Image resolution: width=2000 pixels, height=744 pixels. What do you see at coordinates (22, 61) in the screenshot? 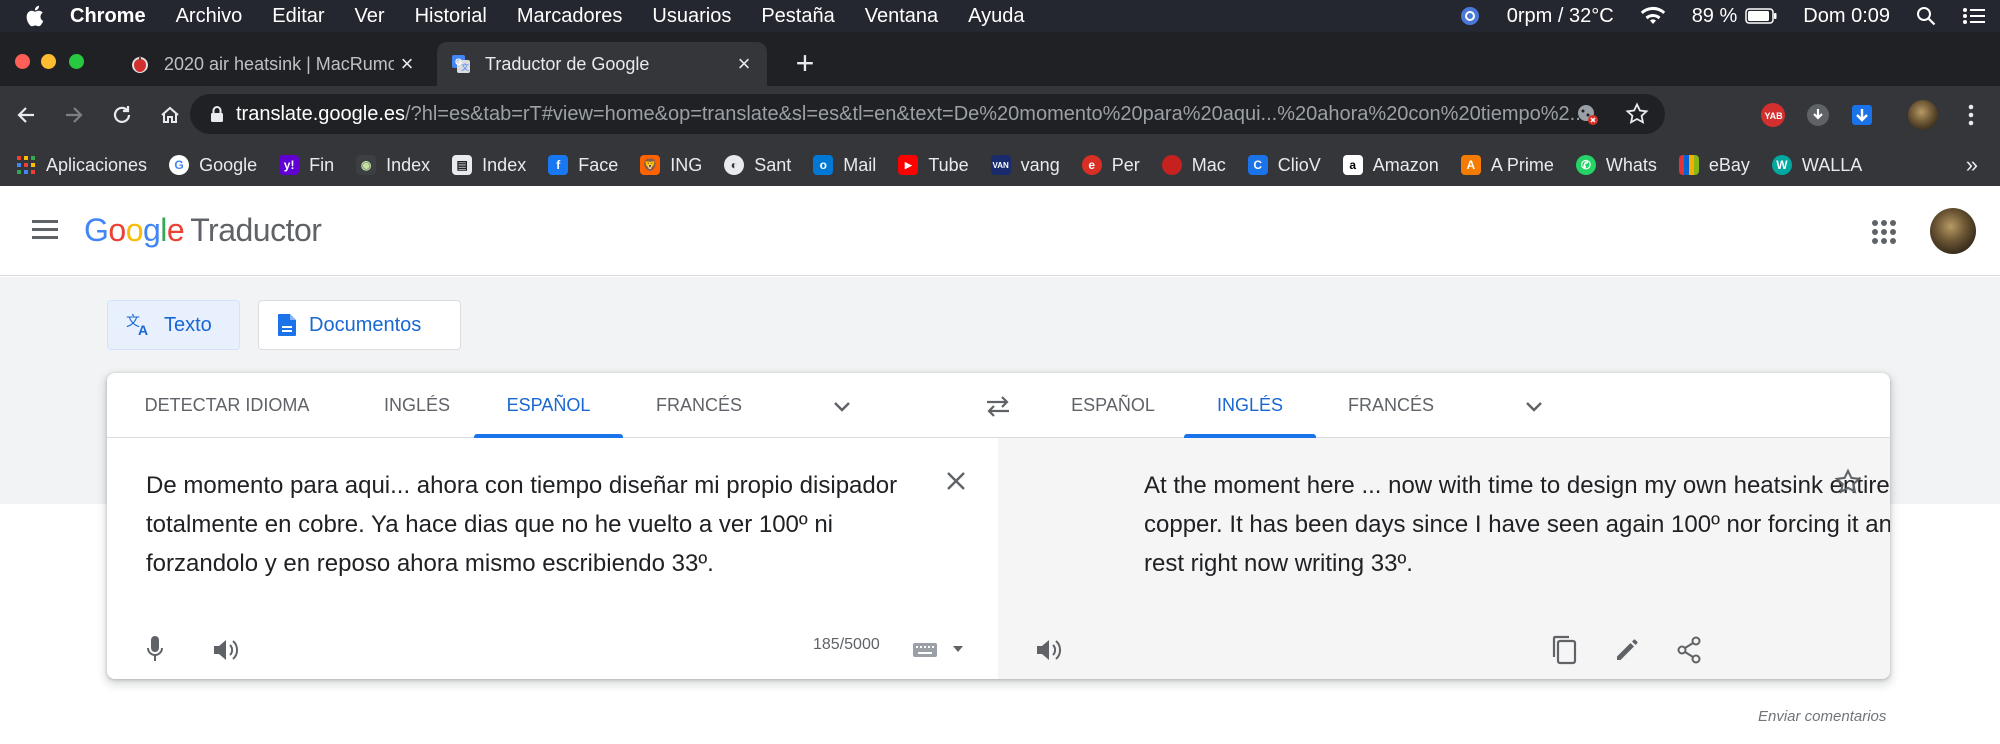
I see `window-close-button` at bounding box center [22, 61].